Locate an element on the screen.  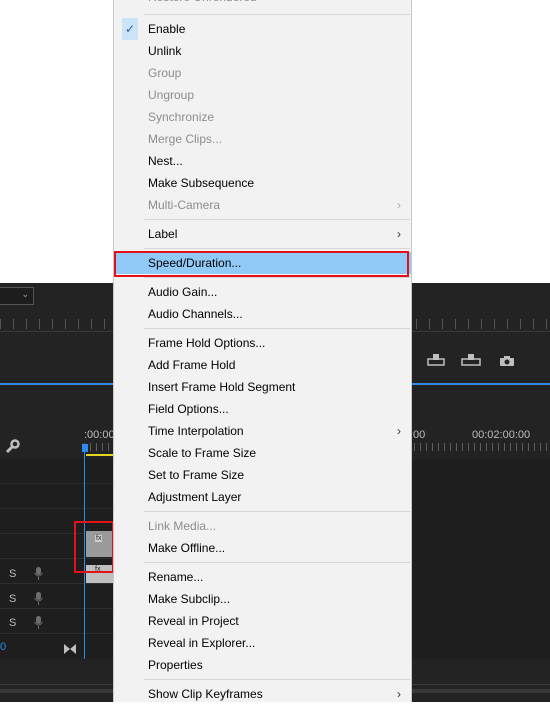
menu-item-label: Label › is located at coordinates (262, 234).